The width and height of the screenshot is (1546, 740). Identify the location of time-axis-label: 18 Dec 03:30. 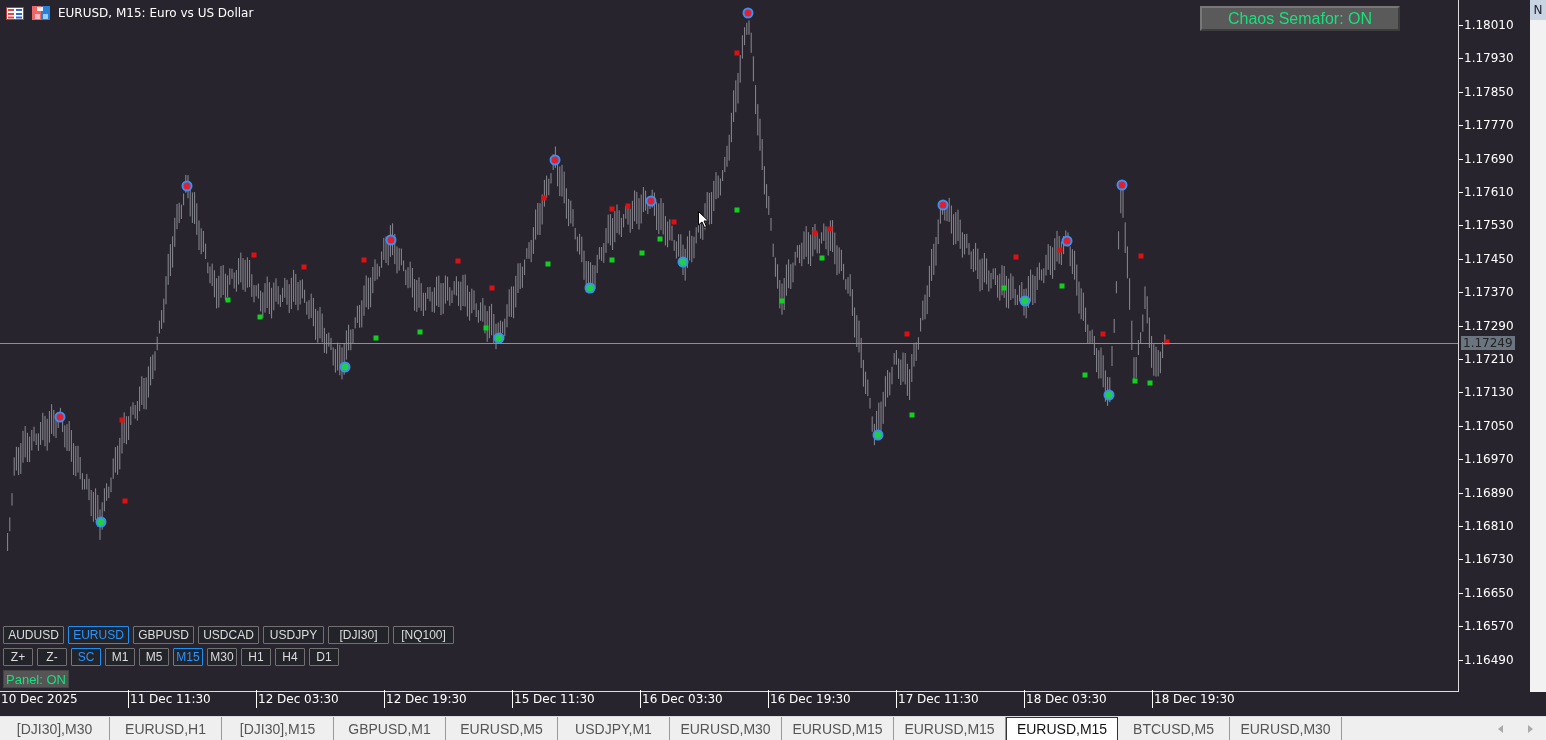
(1065, 699).